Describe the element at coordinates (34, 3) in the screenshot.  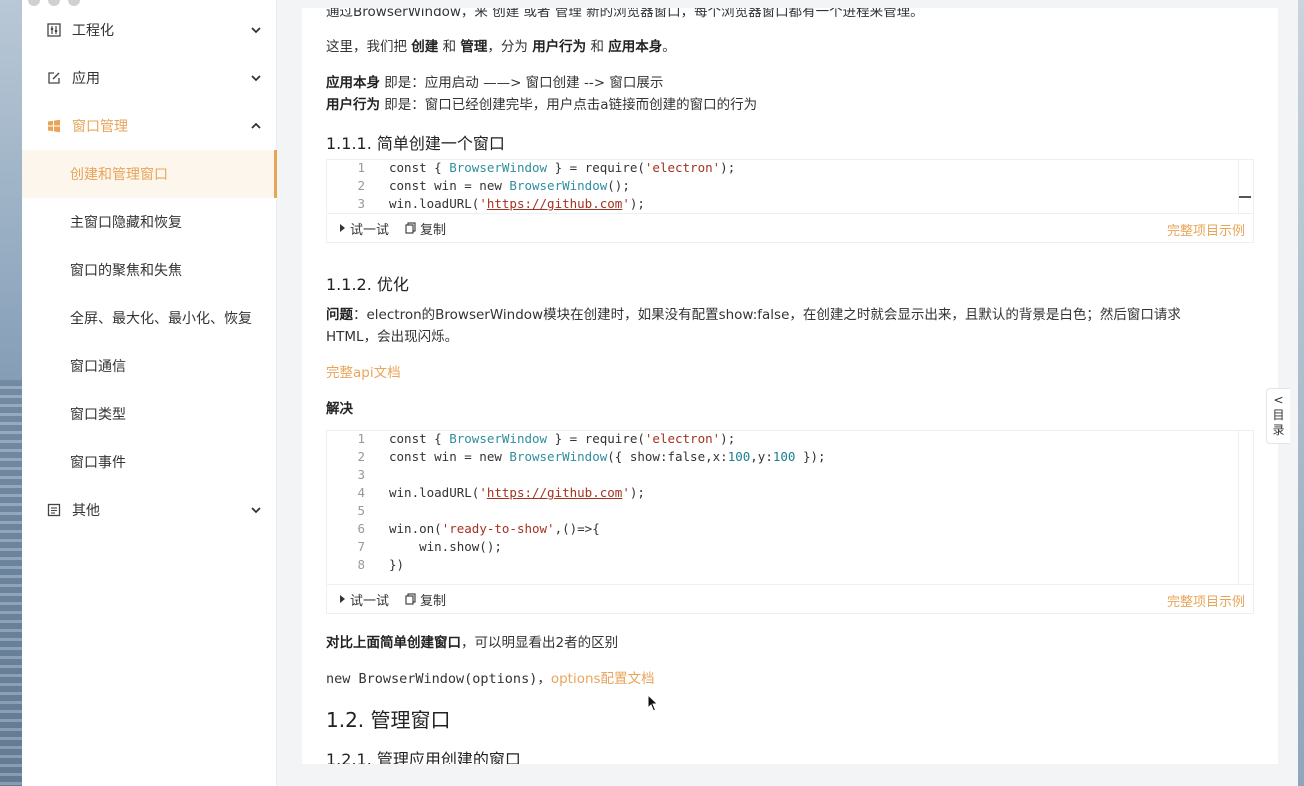
I see `close-window-icon` at that location.